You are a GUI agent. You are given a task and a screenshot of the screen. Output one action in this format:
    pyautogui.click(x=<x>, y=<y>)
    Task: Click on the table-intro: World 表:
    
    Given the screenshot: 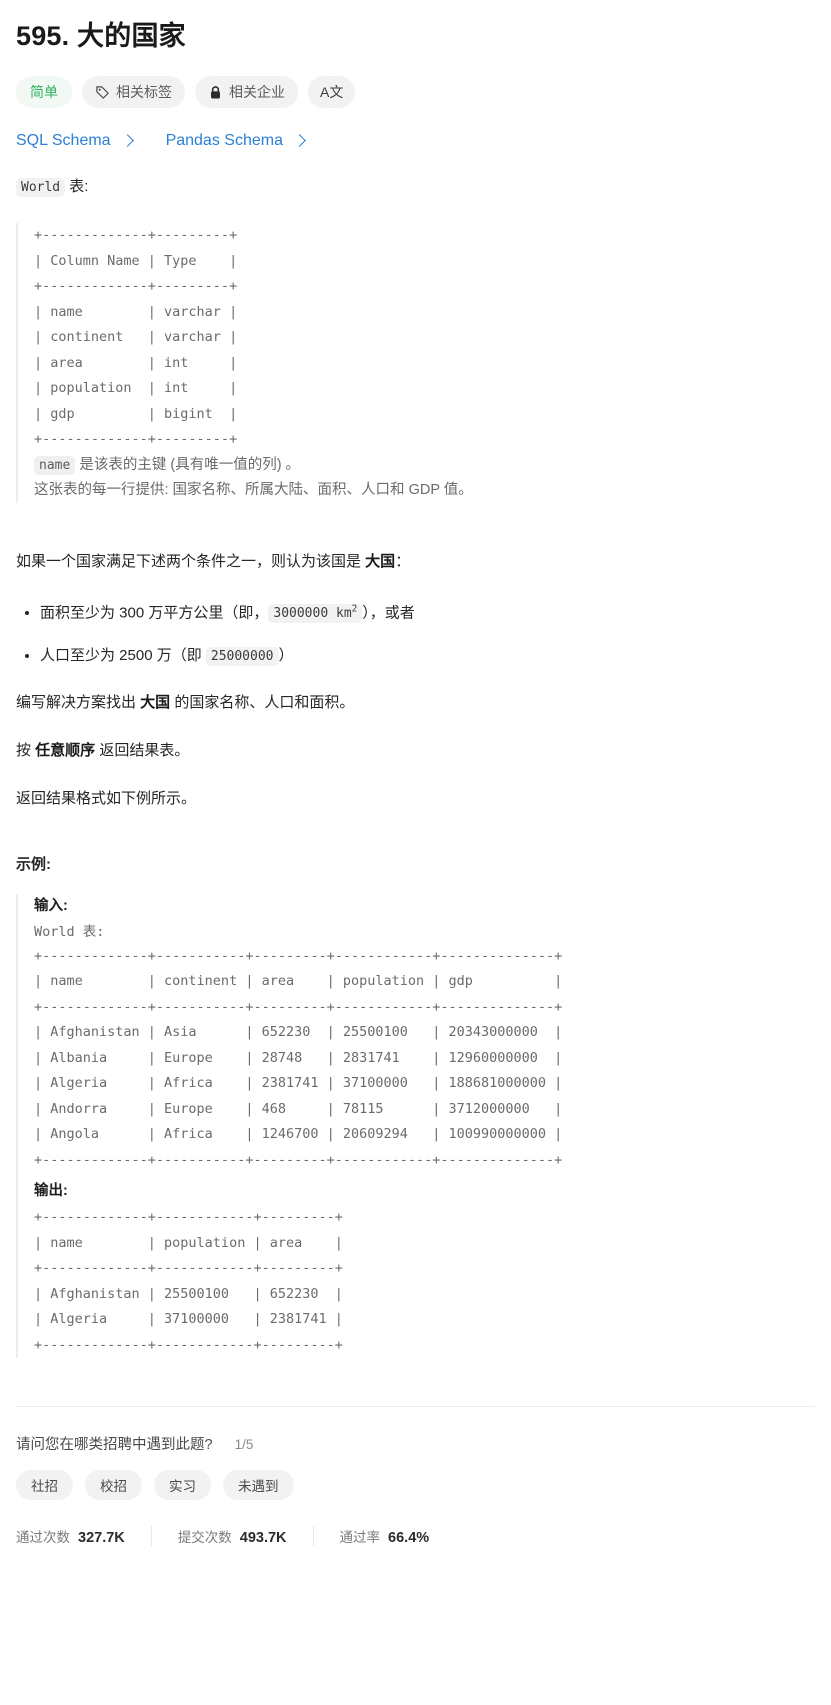 What is the action you would take?
    pyautogui.click(x=415, y=187)
    